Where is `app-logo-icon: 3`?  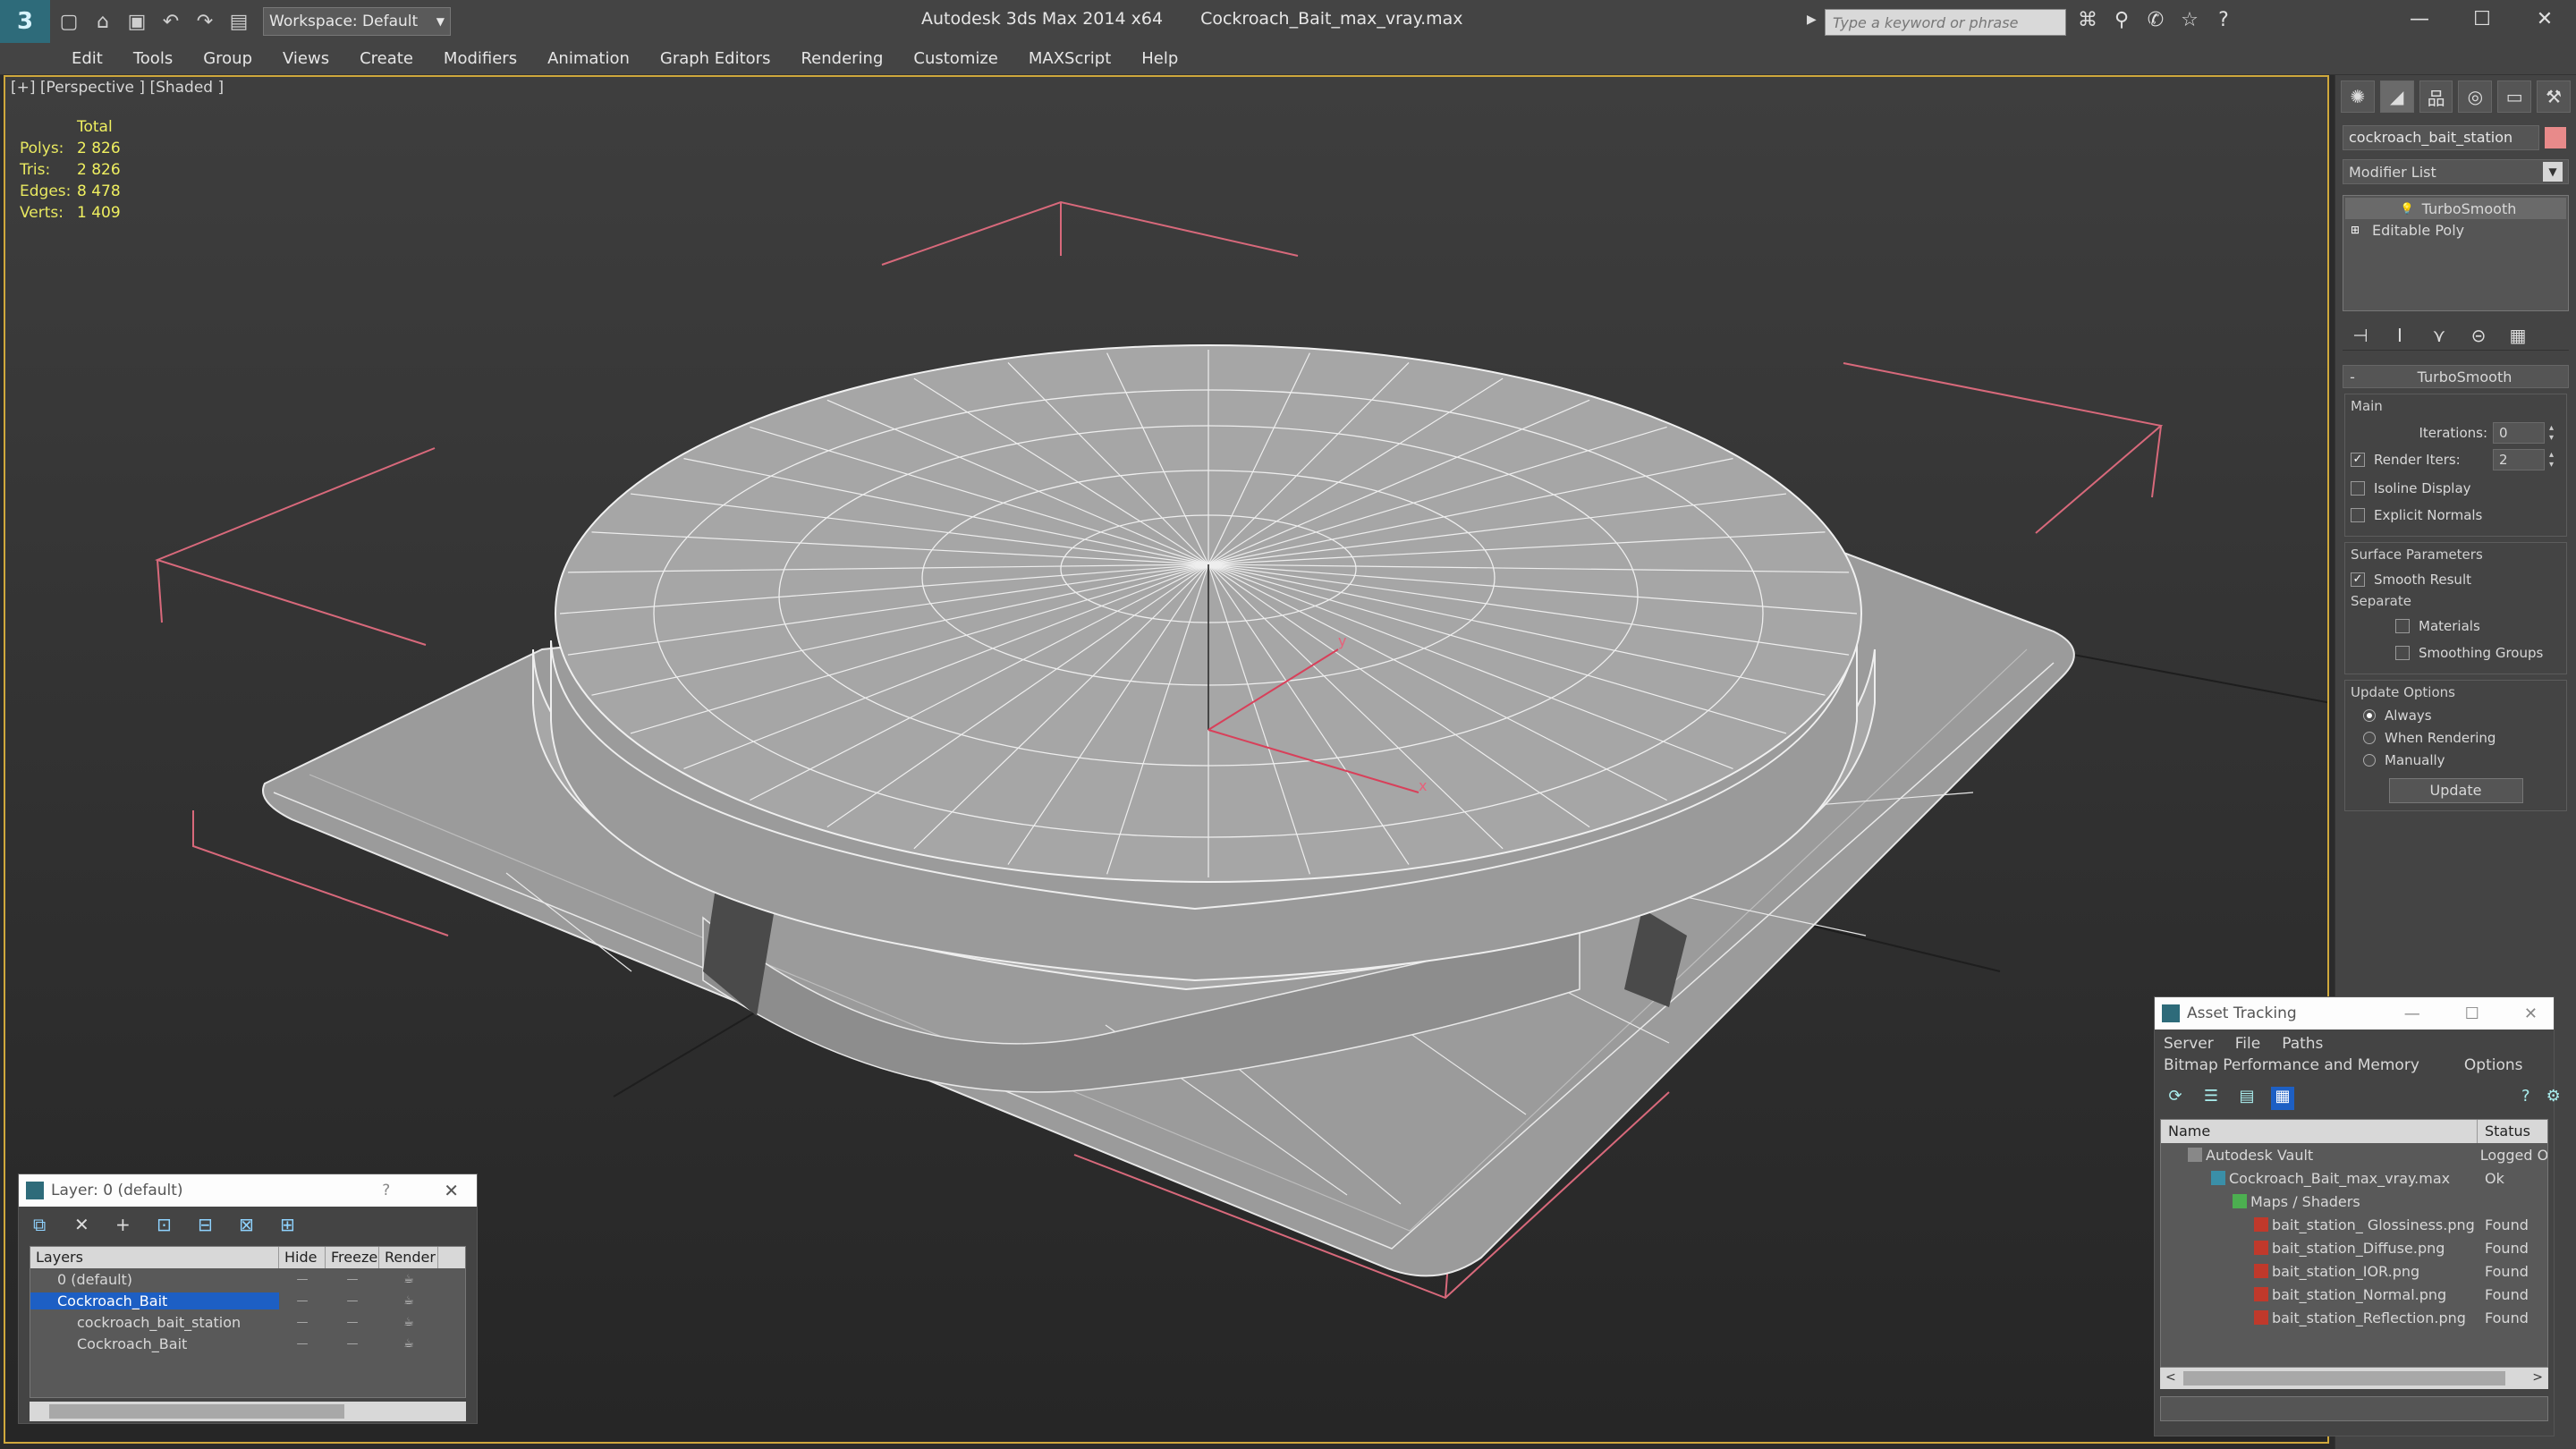 app-logo-icon: 3 is located at coordinates (25, 21).